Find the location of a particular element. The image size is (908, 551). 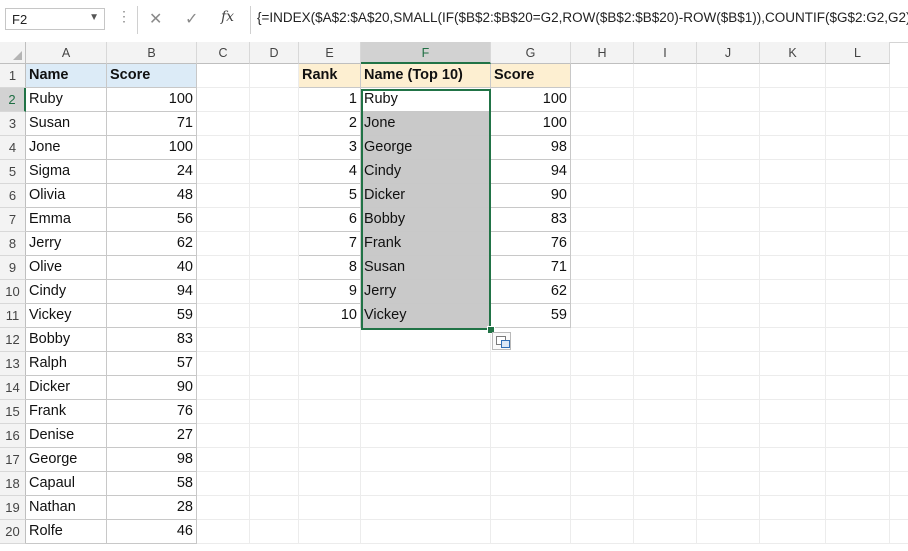

quick-analysis-icon is located at coordinates (501, 341).